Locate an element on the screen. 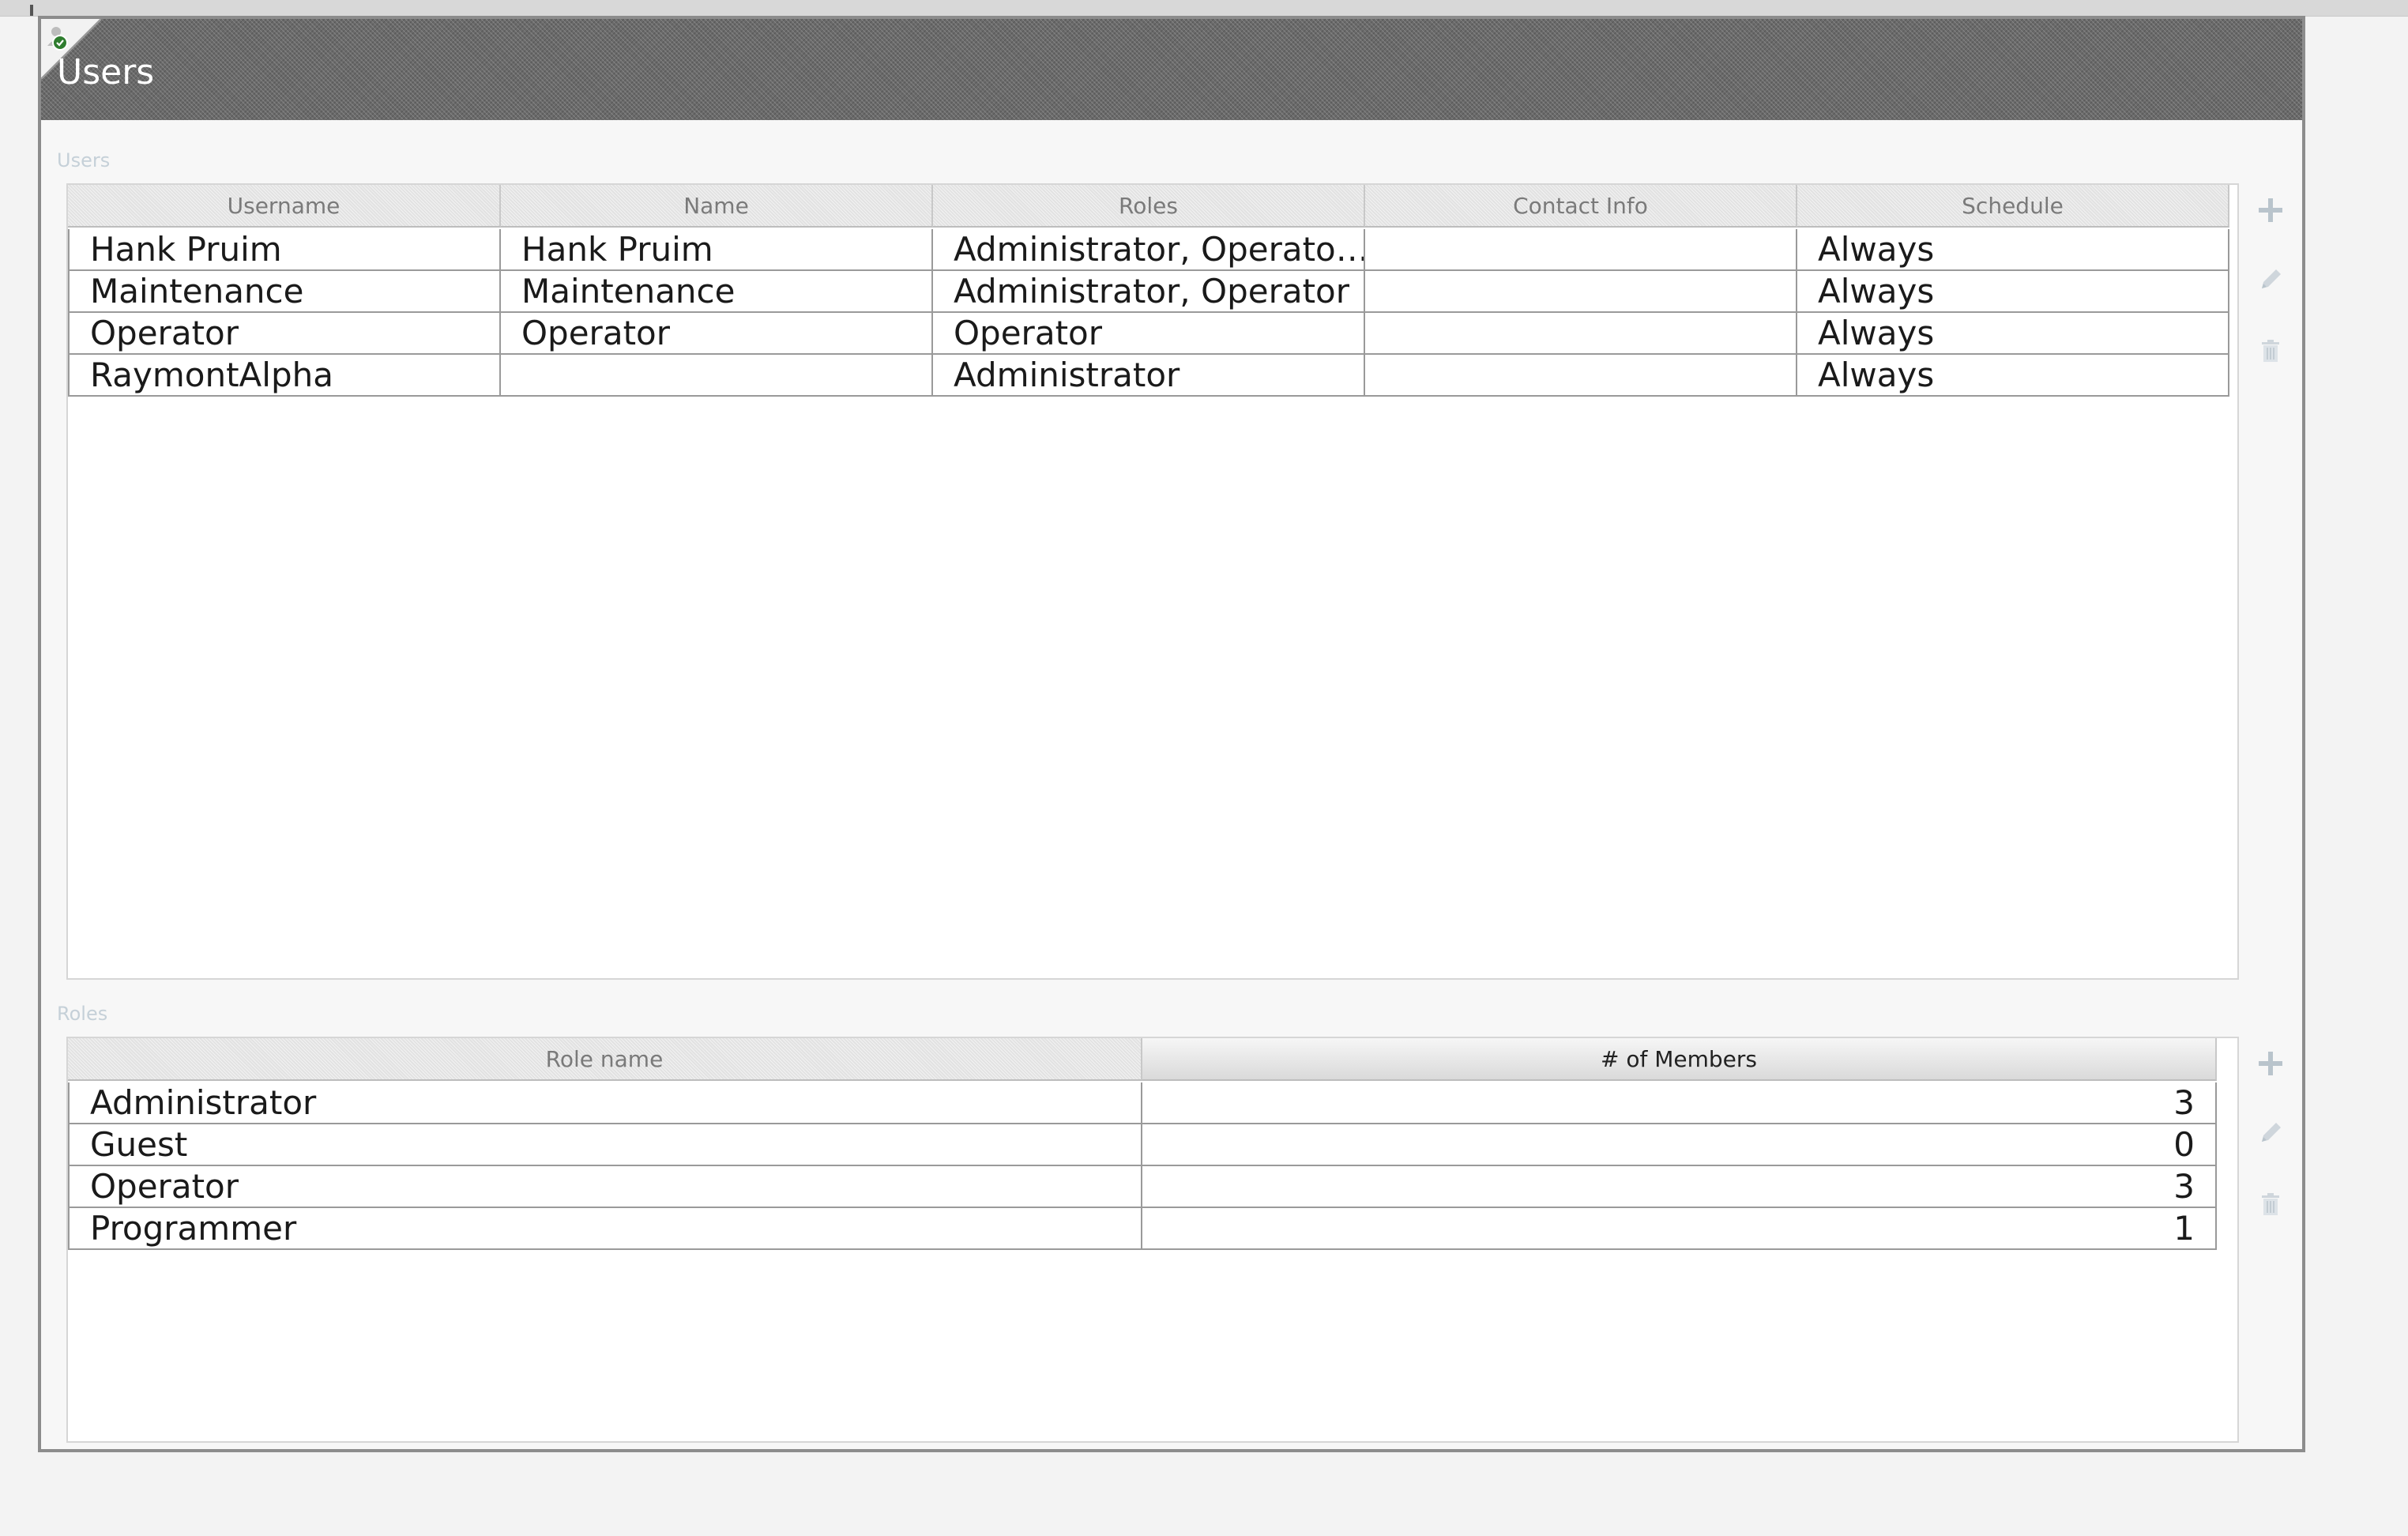 The width and height of the screenshot is (2408, 1536). table-row: Programmer 1 is located at coordinates (1142, 1229).